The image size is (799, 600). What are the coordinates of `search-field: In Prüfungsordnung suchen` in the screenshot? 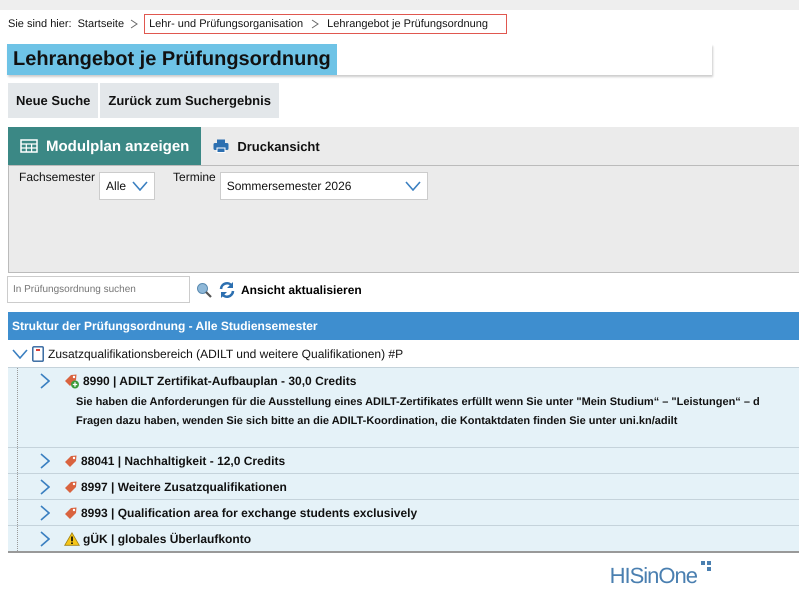 It's located at (98, 289).